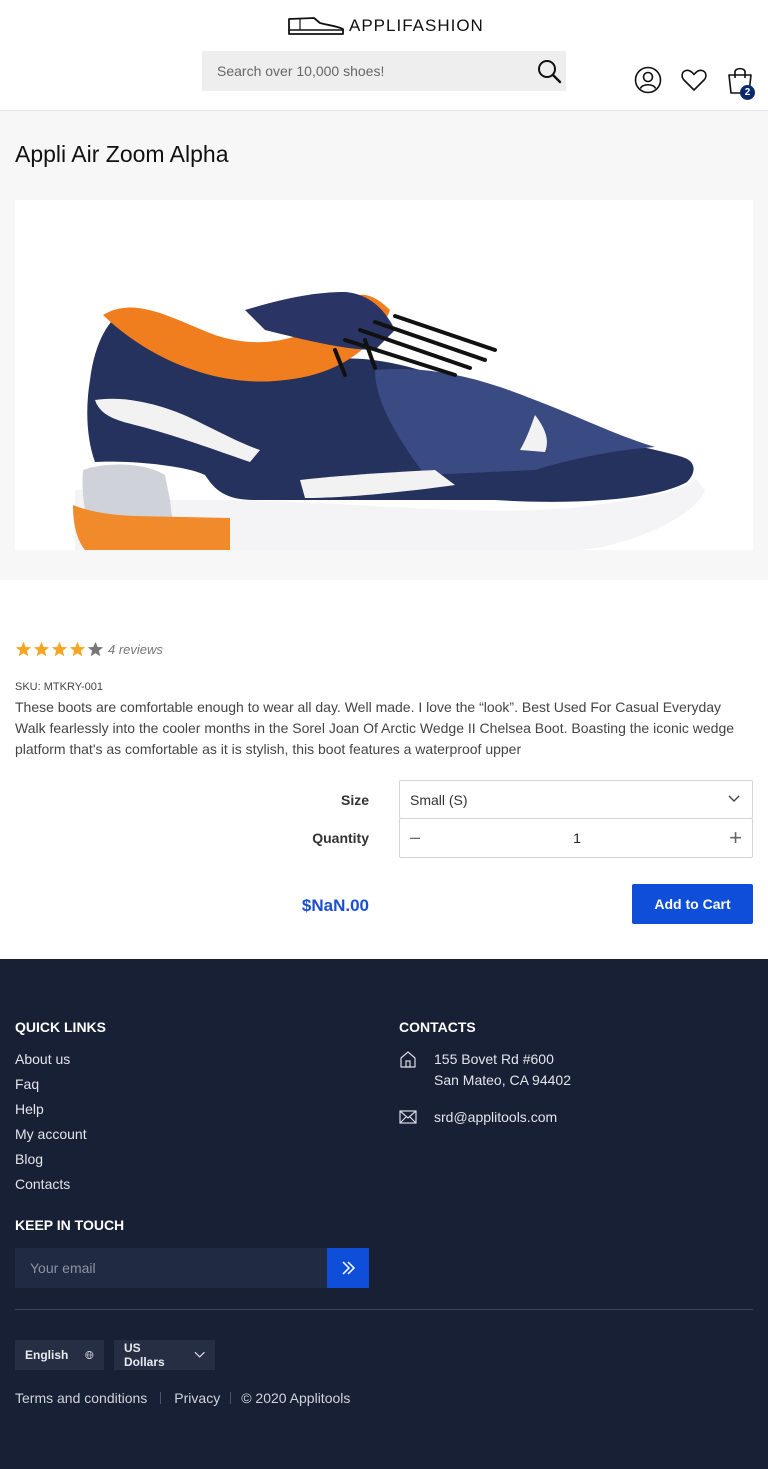 This screenshot has width=768, height=1469. I want to click on keep-in-touch-heading: KEEP IN TOUCH, so click(70, 1225).